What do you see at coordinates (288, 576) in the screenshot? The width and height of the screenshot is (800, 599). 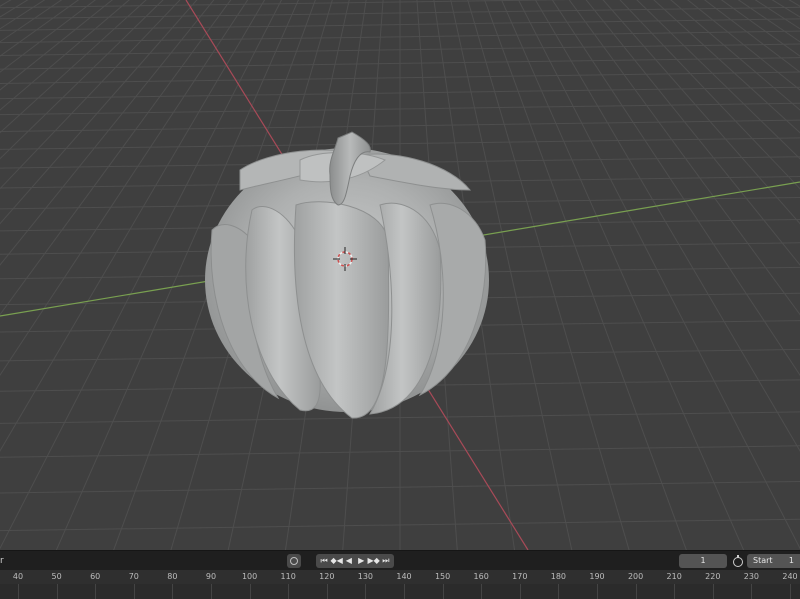 I see `ruler-label: 110` at bounding box center [288, 576].